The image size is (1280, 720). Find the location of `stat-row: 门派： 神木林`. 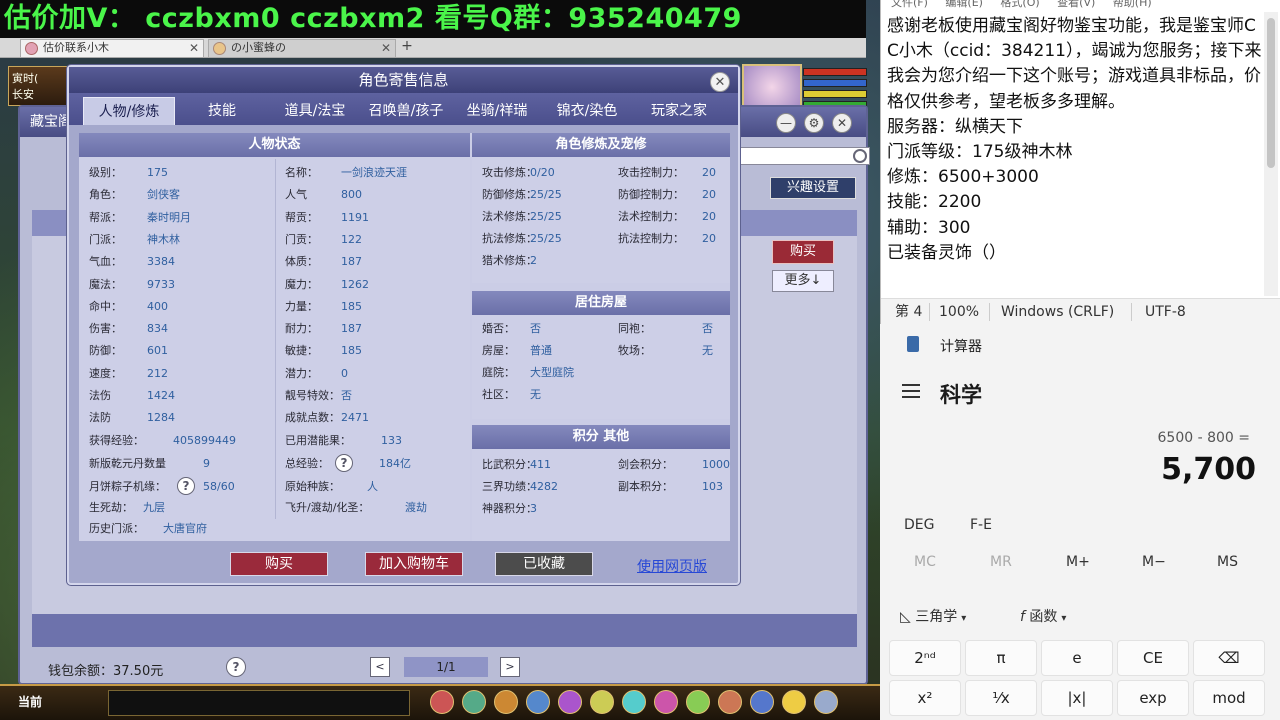

stat-row: 门派： 神木林 is located at coordinates (134, 240).